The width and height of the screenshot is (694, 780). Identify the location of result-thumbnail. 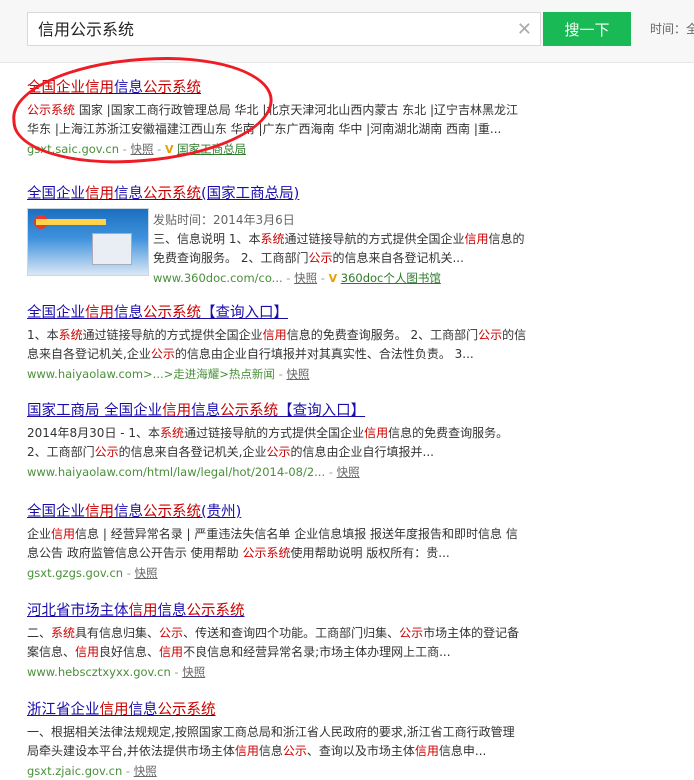
(88, 242).